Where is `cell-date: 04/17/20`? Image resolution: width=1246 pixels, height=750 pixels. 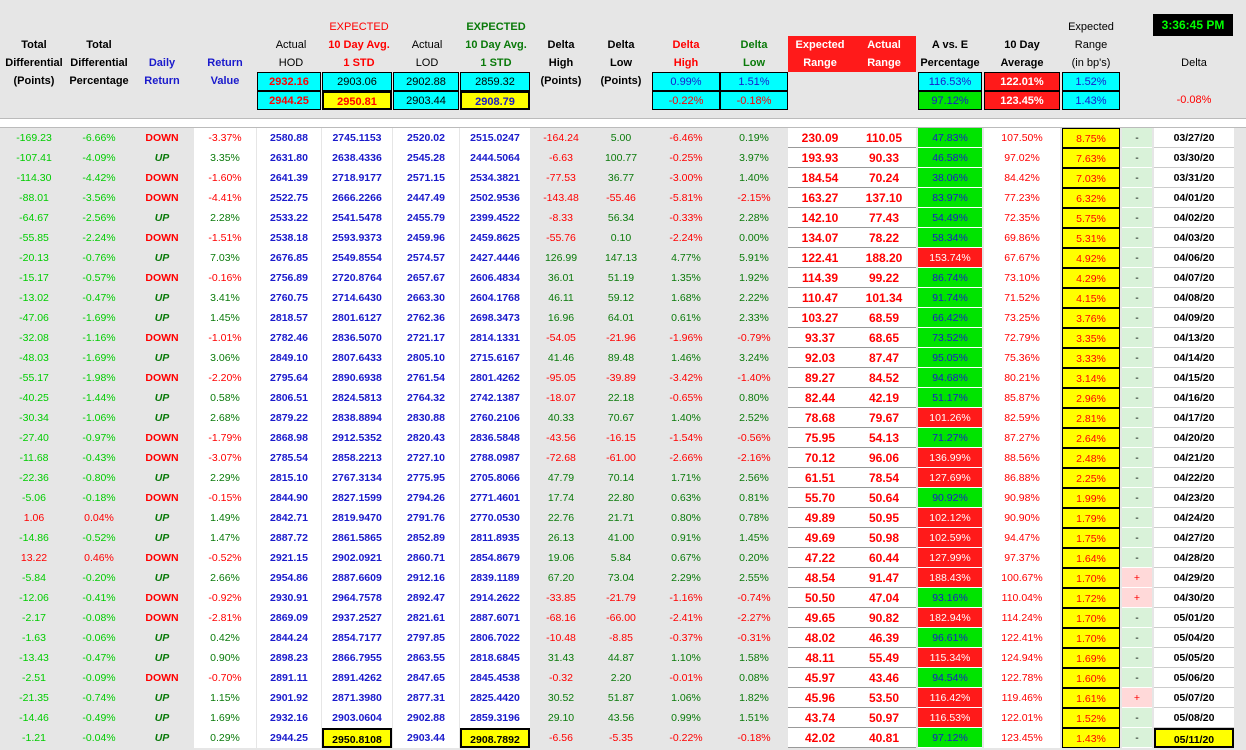 cell-date: 04/17/20 is located at coordinates (1194, 418).